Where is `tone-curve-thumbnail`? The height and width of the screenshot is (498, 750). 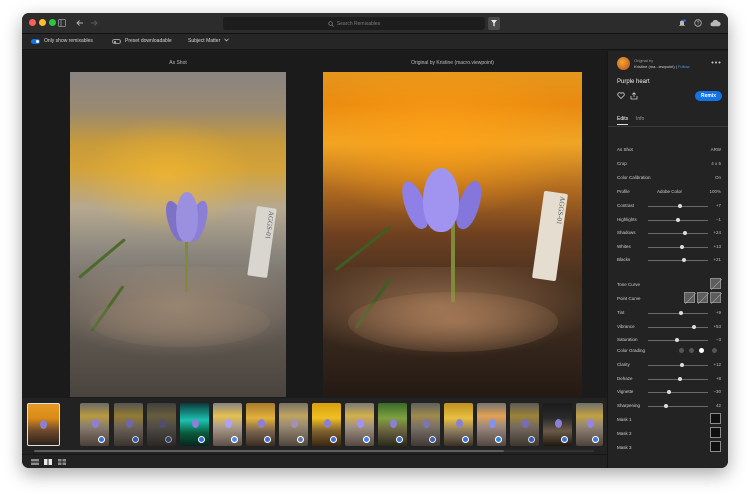
tone-curve-thumbnail is located at coordinates (716, 284).